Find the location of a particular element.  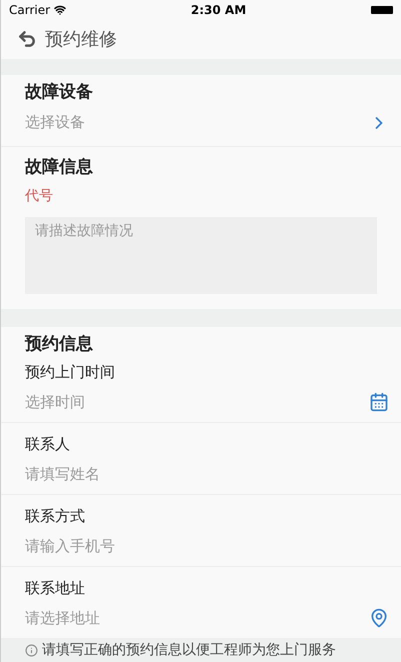

field-label: 预约上门时间 is located at coordinates (70, 372).